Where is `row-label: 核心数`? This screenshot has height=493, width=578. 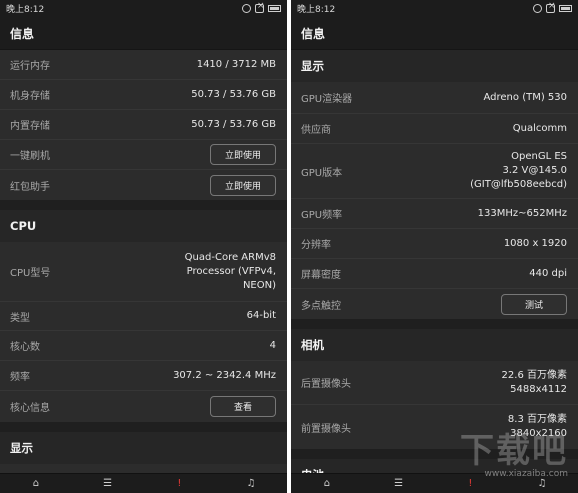
row-label: 核心数 is located at coordinates (25, 347).